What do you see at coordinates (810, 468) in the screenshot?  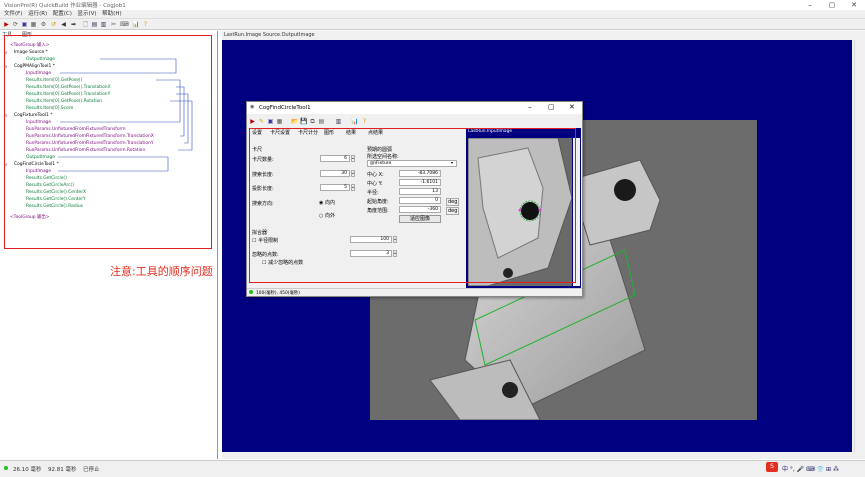 I see `ime-tray: 中 °, 🎤 ⌨ 👕 ⊞ ⁂` at bounding box center [810, 468].